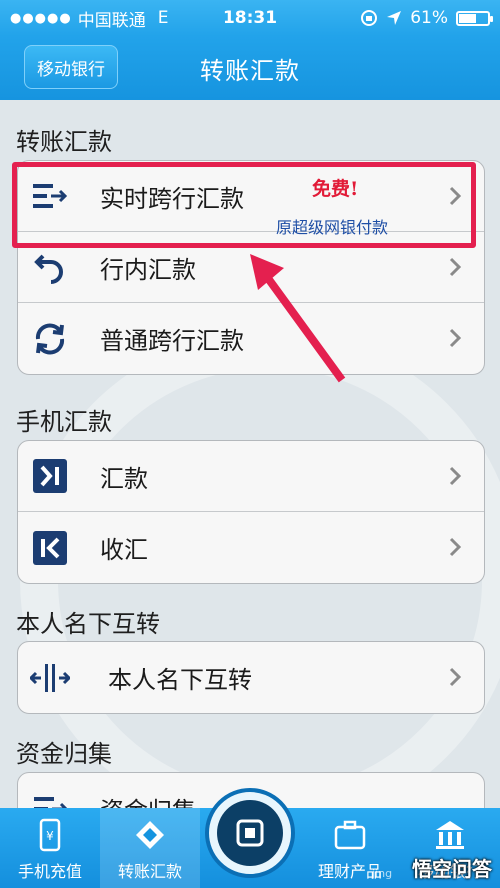  Describe the element at coordinates (332, 227) in the screenshot. I see `annotation-subtitle: 原超级网银付款` at that location.